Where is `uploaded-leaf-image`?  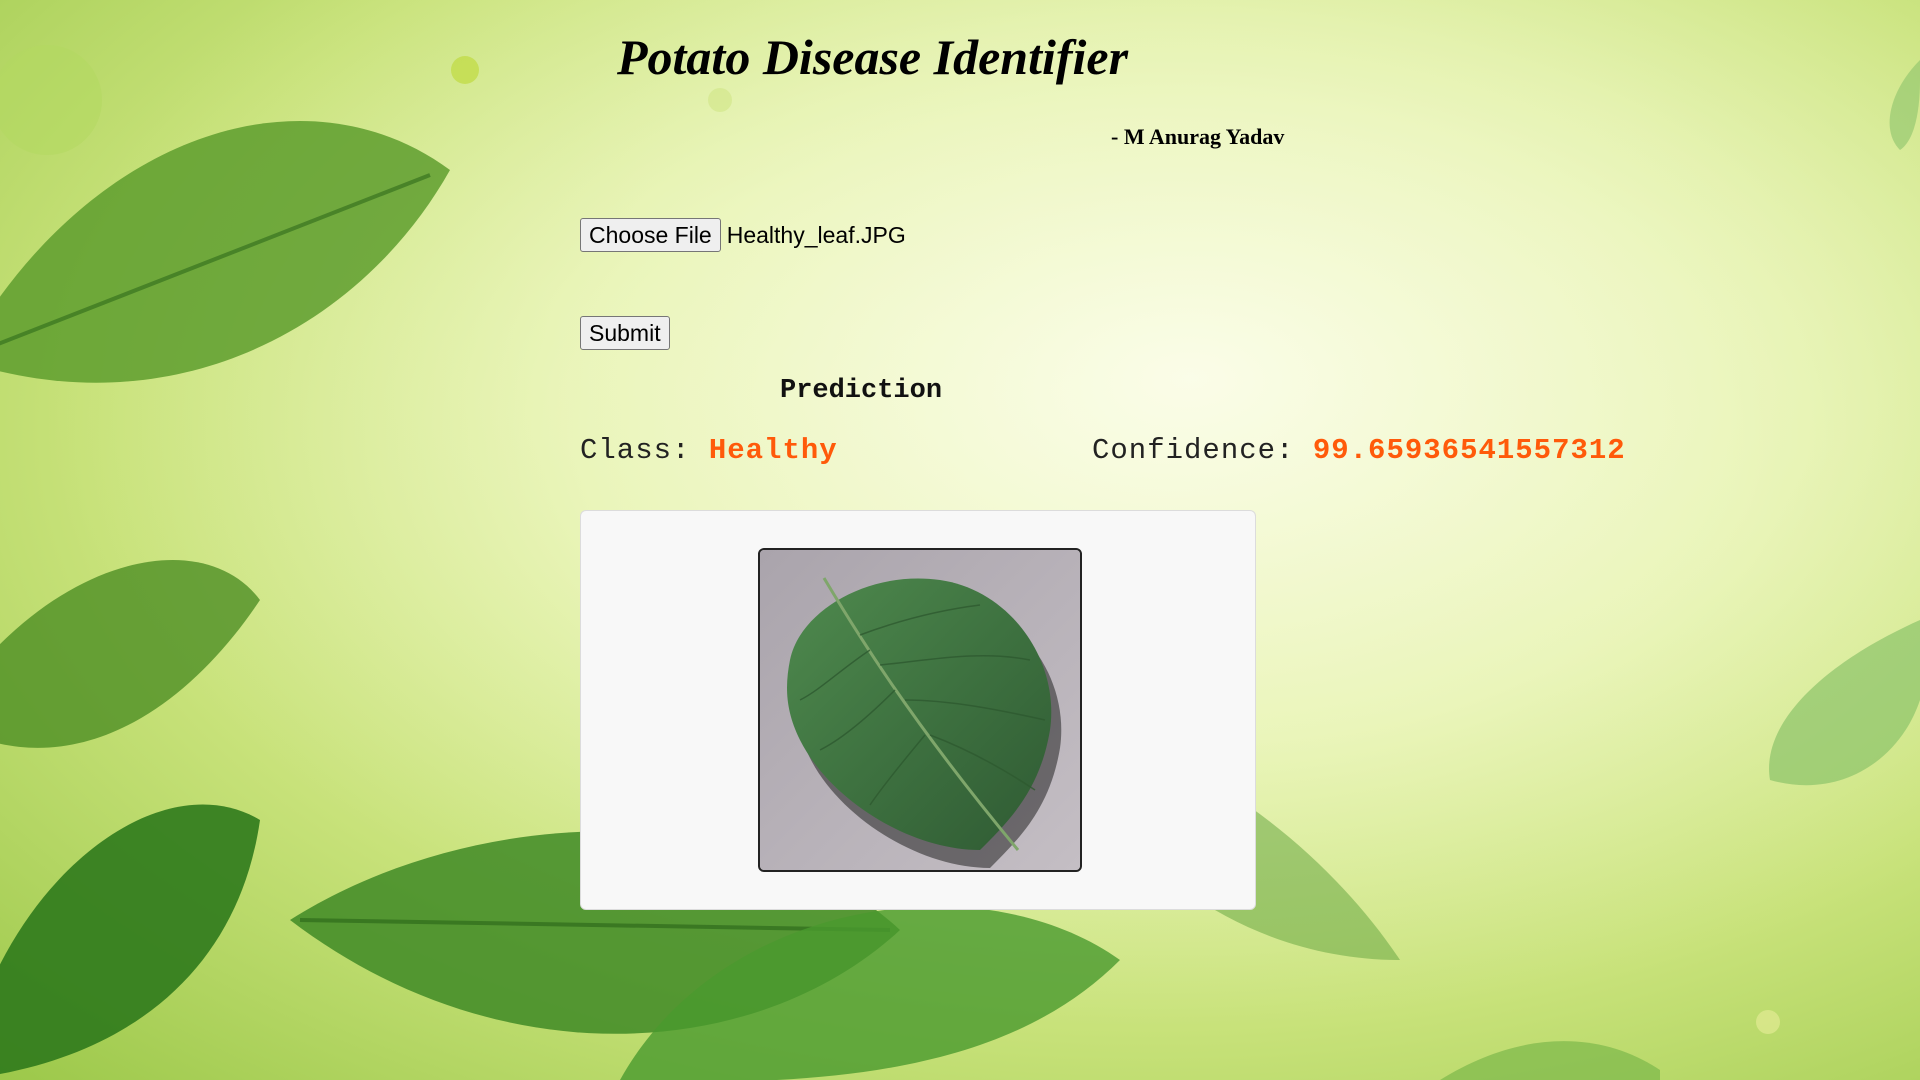
uploaded-leaf-image is located at coordinates (920, 710).